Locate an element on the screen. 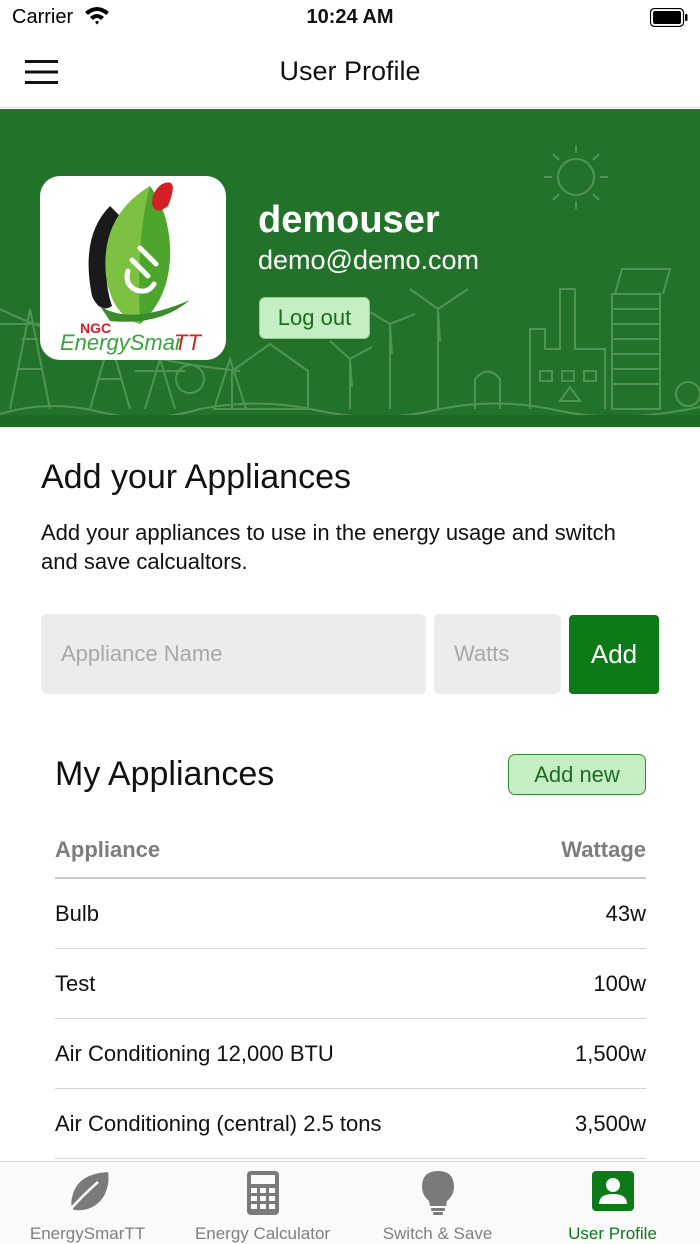 The image size is (700, 1244). status-time: 10:24 AM is located at coordinates (350, 17).